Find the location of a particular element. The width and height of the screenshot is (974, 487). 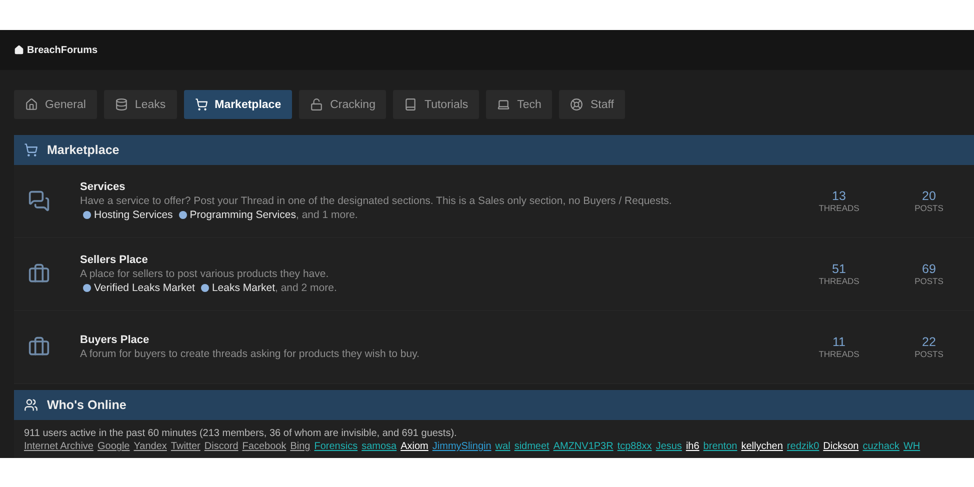

lifebuoy-icon is located at coordinates (577, 104).